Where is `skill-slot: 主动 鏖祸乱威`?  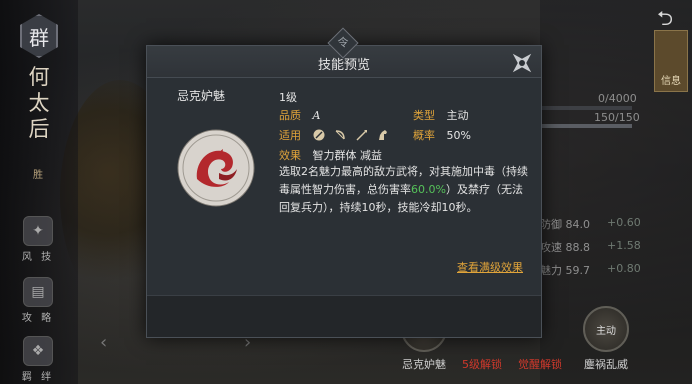 skill-slot: 主动 鏖祸乱威 is located at coordinates (606, 341).